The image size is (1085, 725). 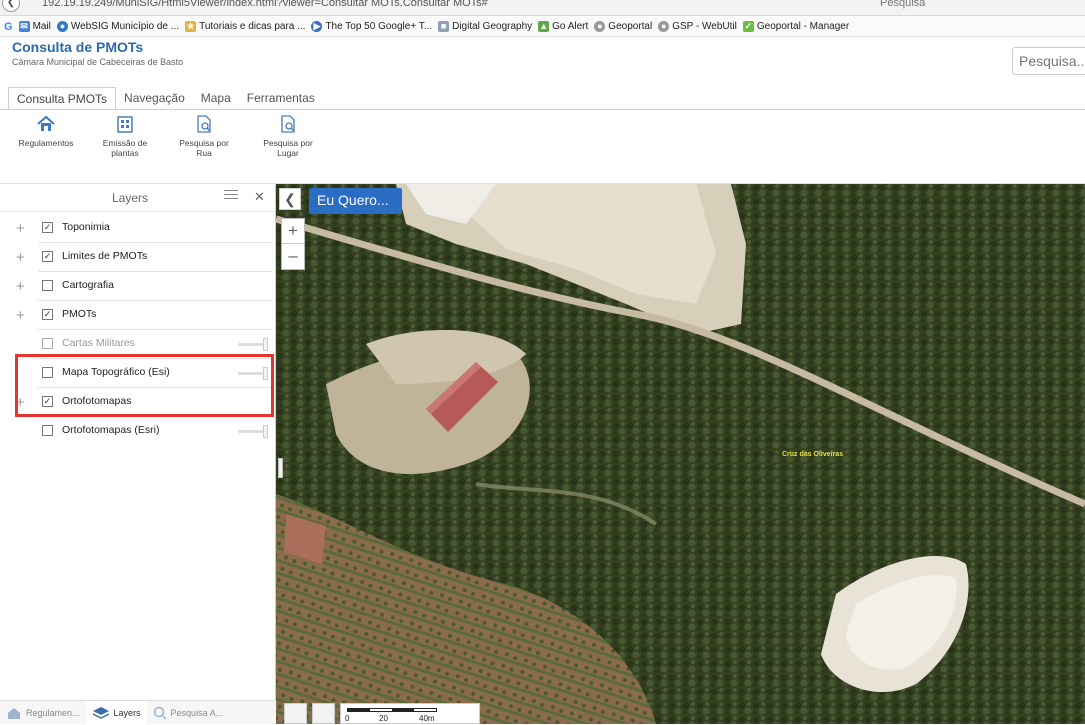 What do you see at coordinates (216, 98) in the screenshot?
I see `tab-mapa: Mapa` at bounding box center [216, 98].